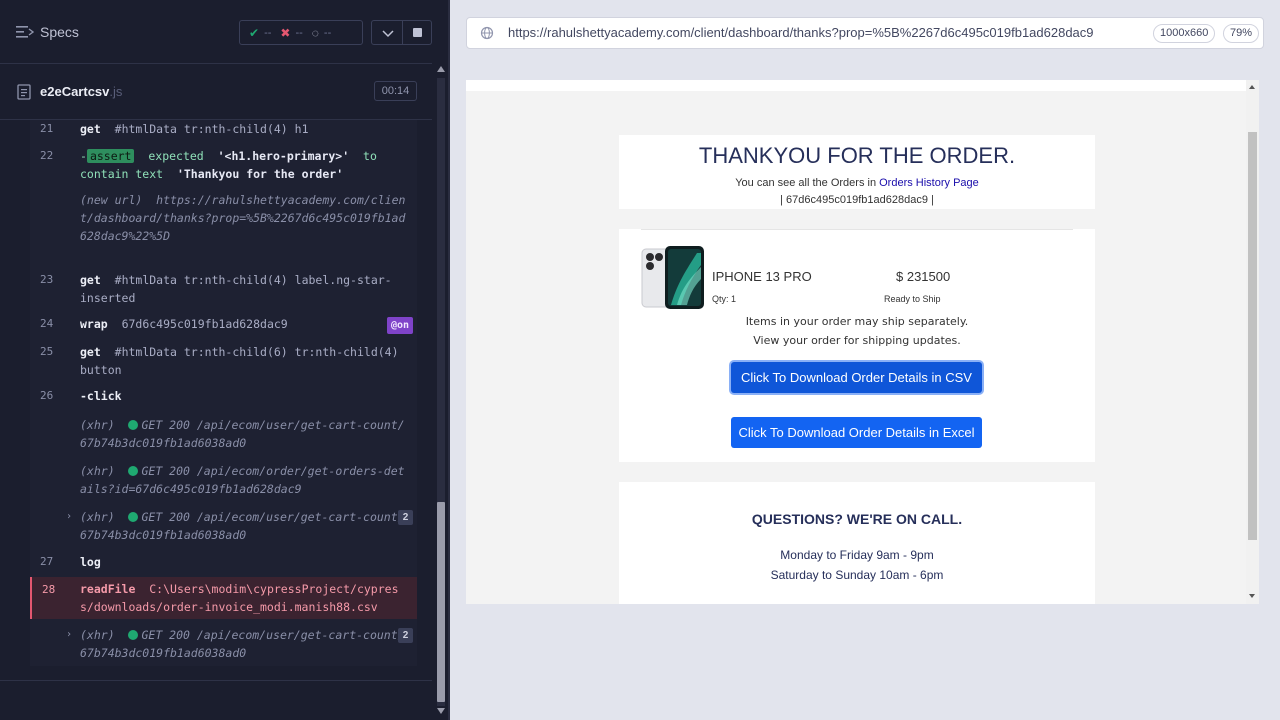 The height and width of the screenshot is (720, 1280). I want to click on pending-count: --, so click(327, 32).